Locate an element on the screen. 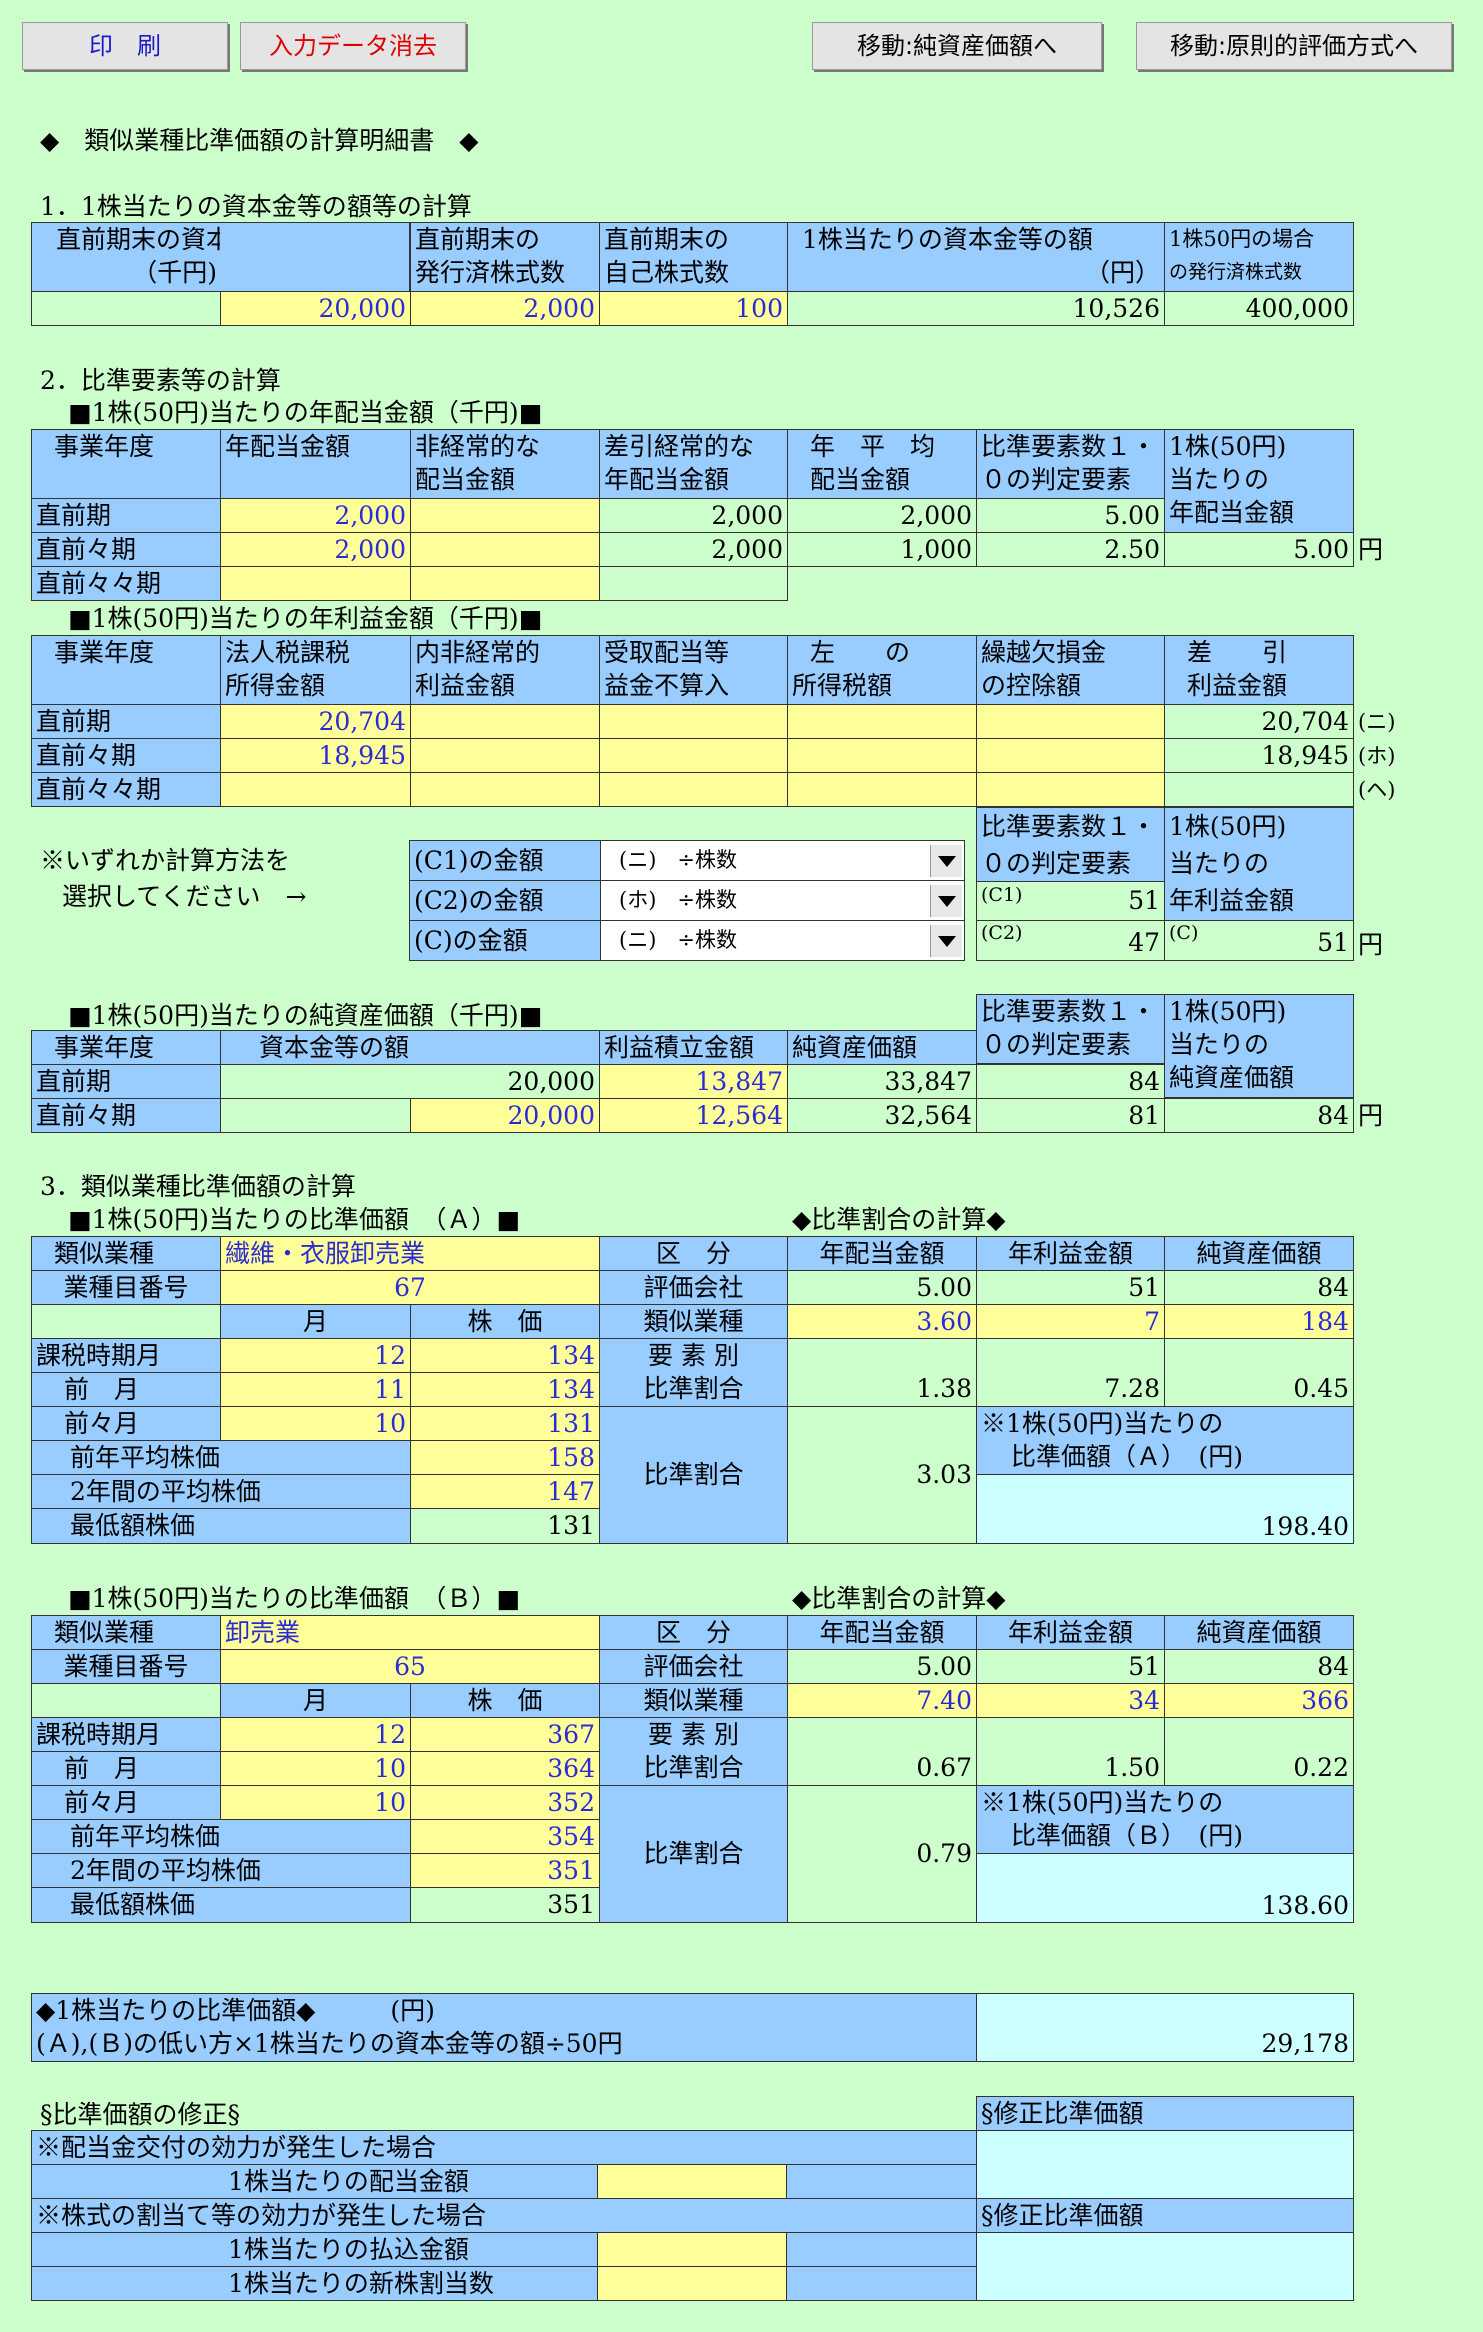 This screenshot has width=1483, height=2332. a-month-input: 11 is located at coordinates (315, 1389).